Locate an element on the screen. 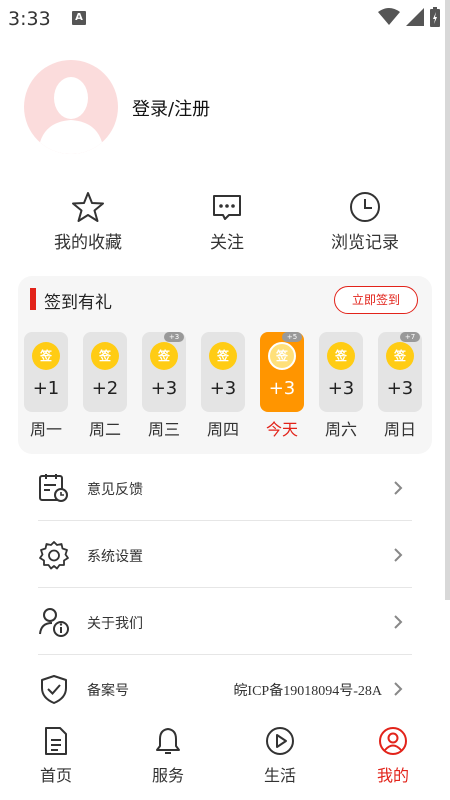 The height and width of the screenshot is (800, 450). menu-label: 备案号 is located at coordinates (108, 691).